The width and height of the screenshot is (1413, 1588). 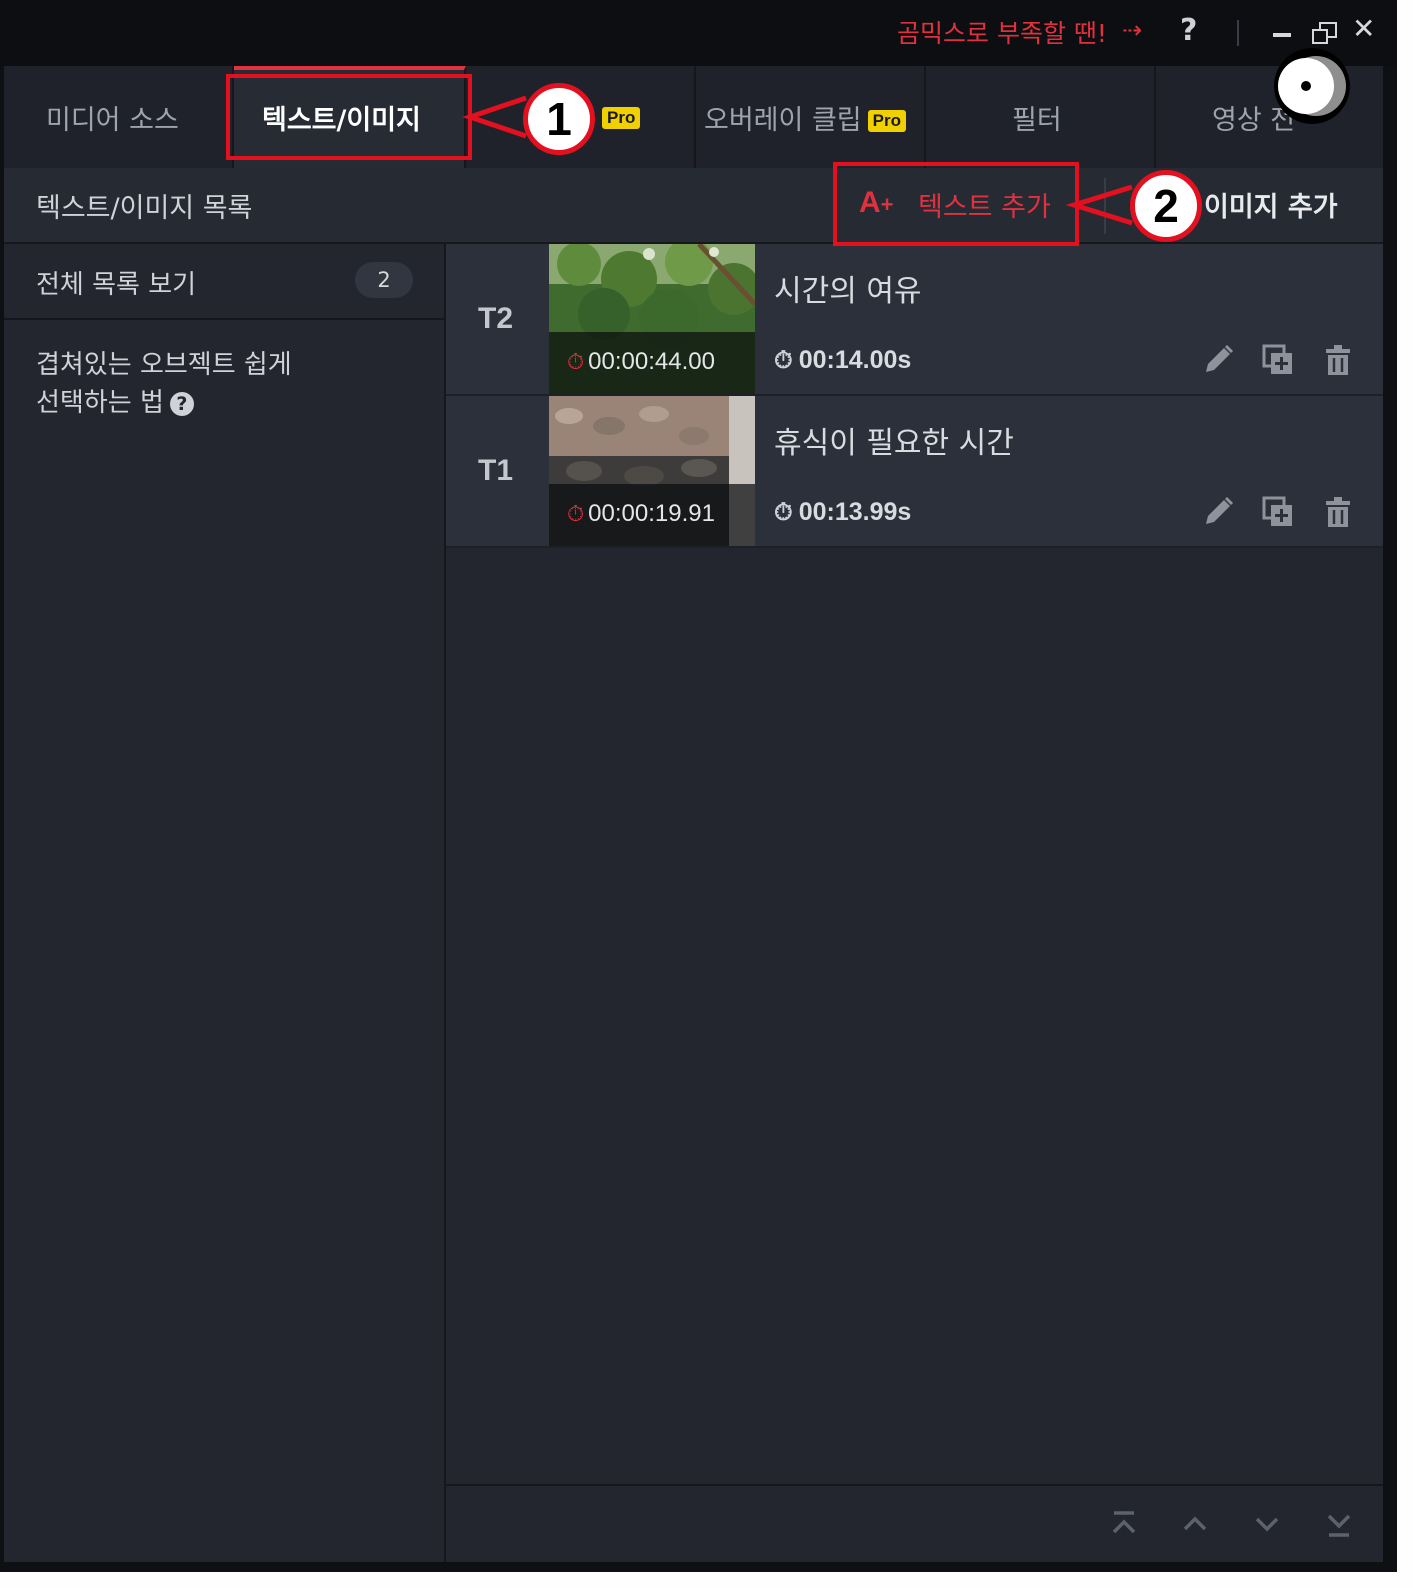 I want to click on annotation-box-tab, so click(x=349, y=117).